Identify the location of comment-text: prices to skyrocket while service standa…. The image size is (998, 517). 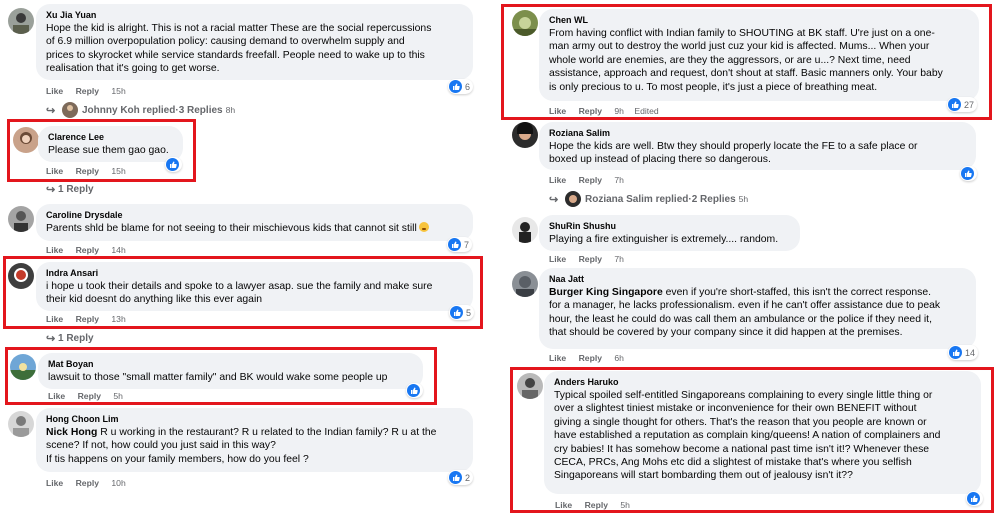
(235, 55).